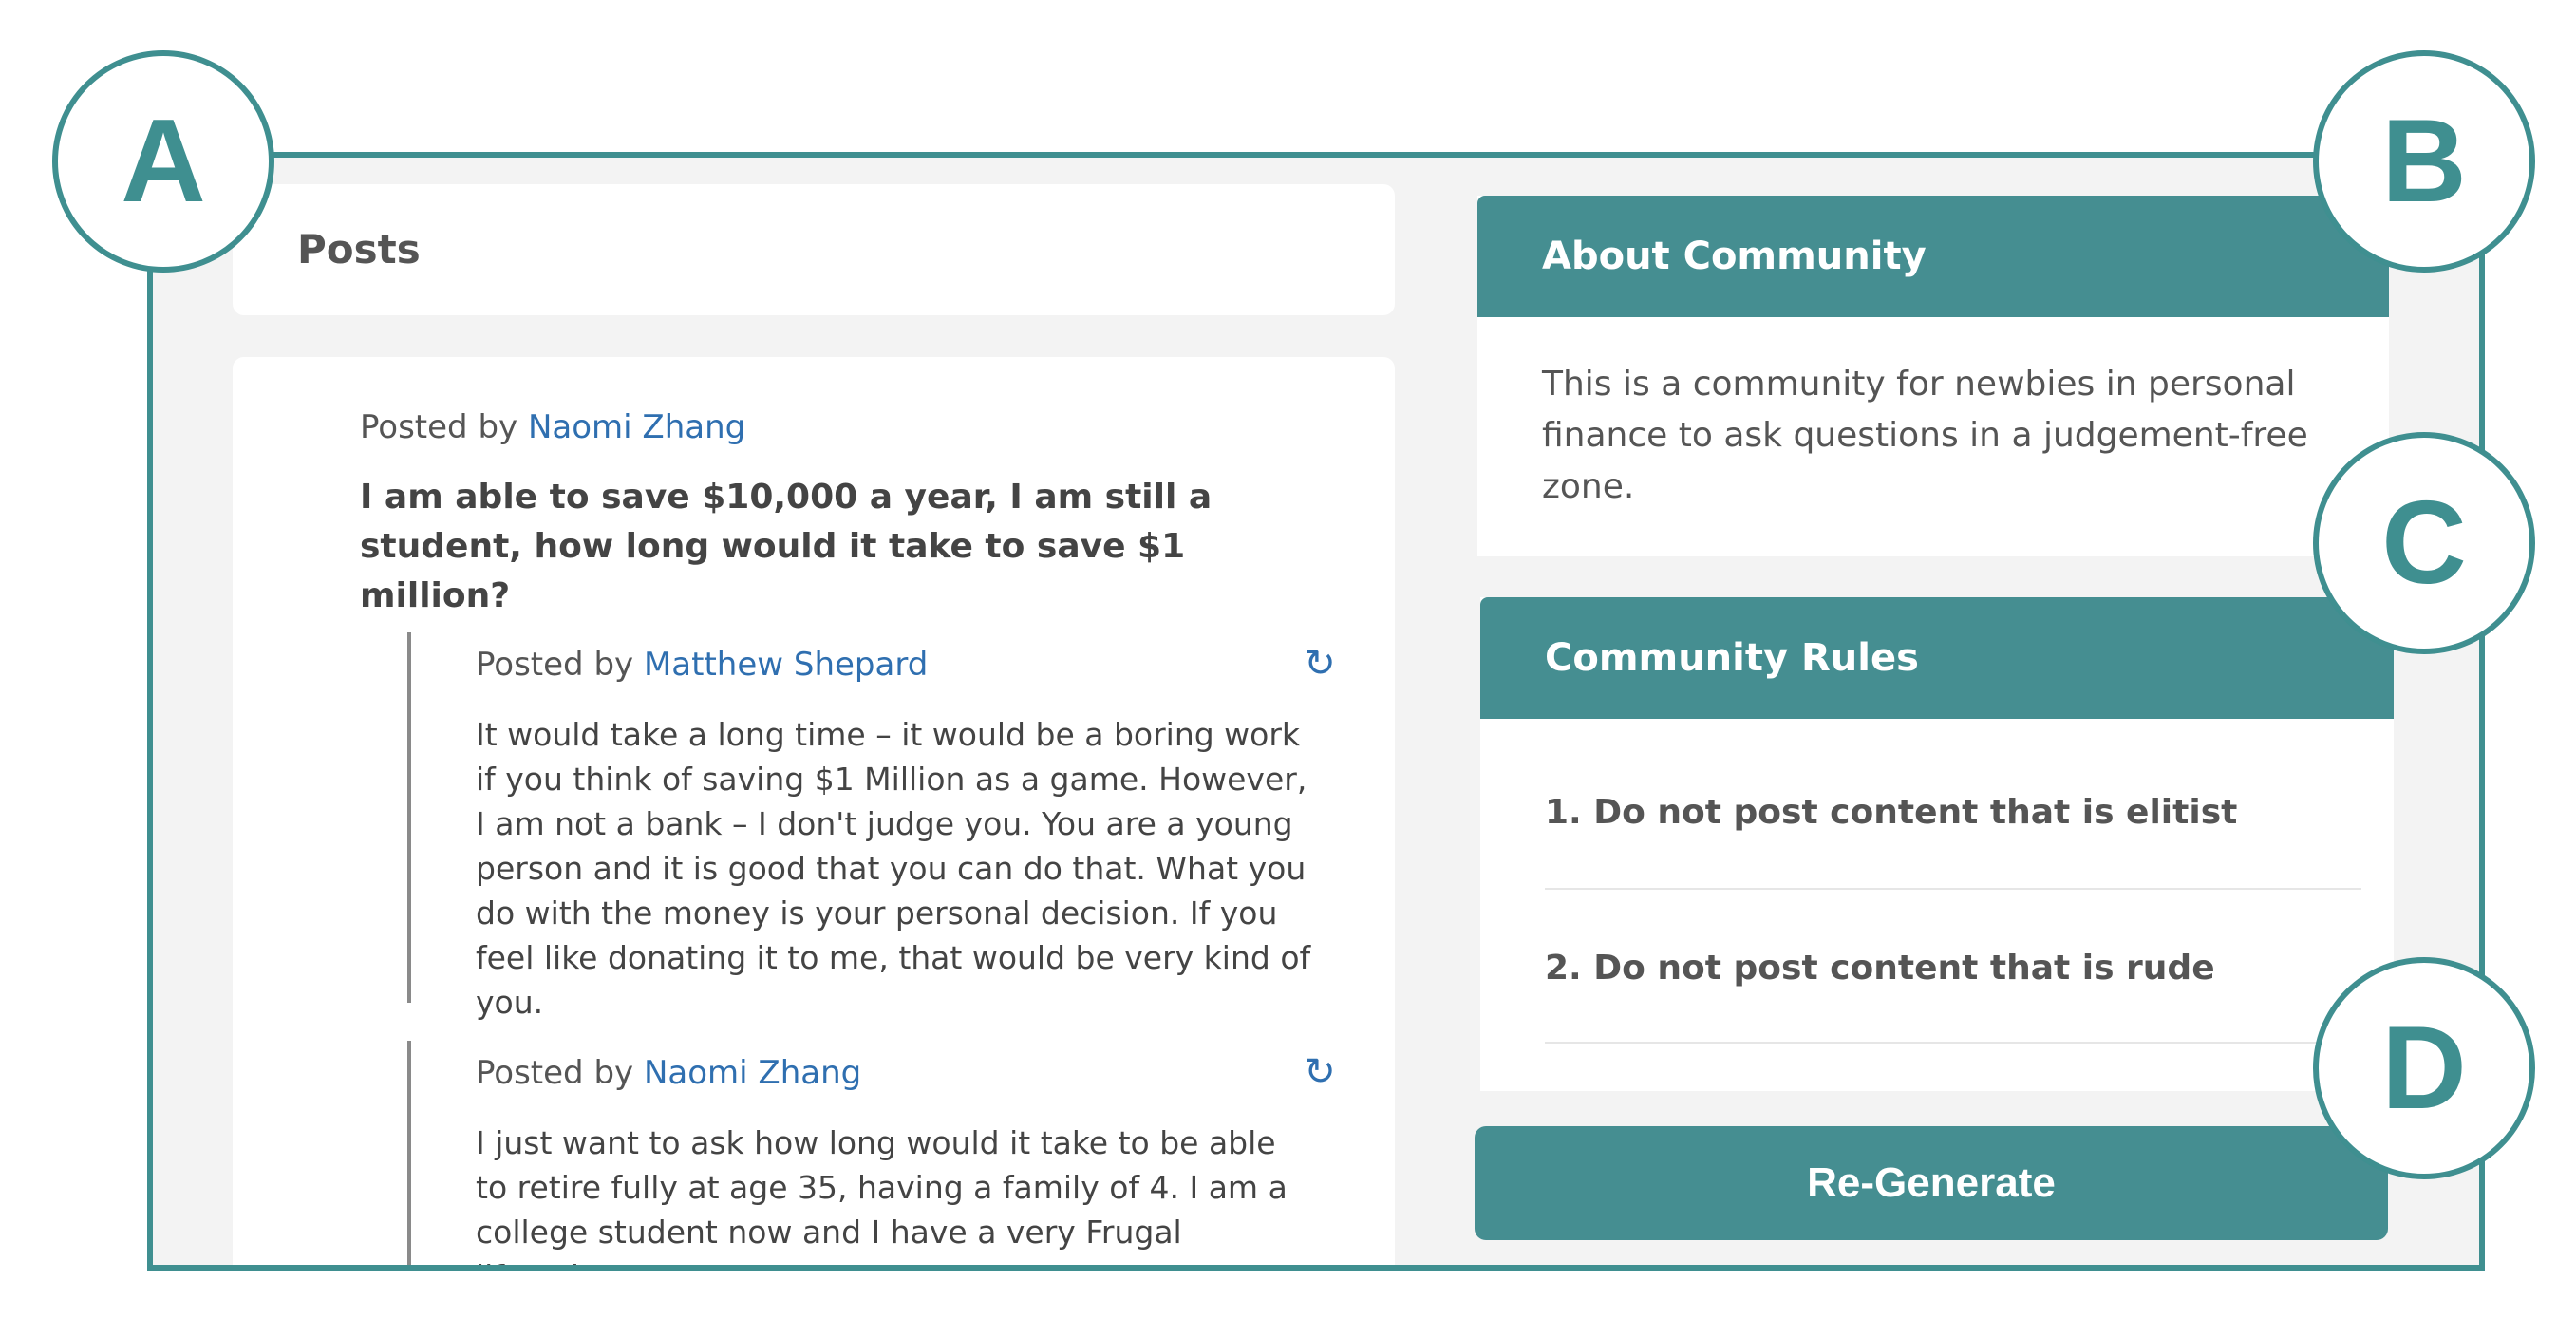 The width and height of the screenshot is (2576, 1318). What do you see at coordinates (636, 427) in the screenshot?
I see `post-author-link: Naomi Zhang` at bounding box center [636, 427].